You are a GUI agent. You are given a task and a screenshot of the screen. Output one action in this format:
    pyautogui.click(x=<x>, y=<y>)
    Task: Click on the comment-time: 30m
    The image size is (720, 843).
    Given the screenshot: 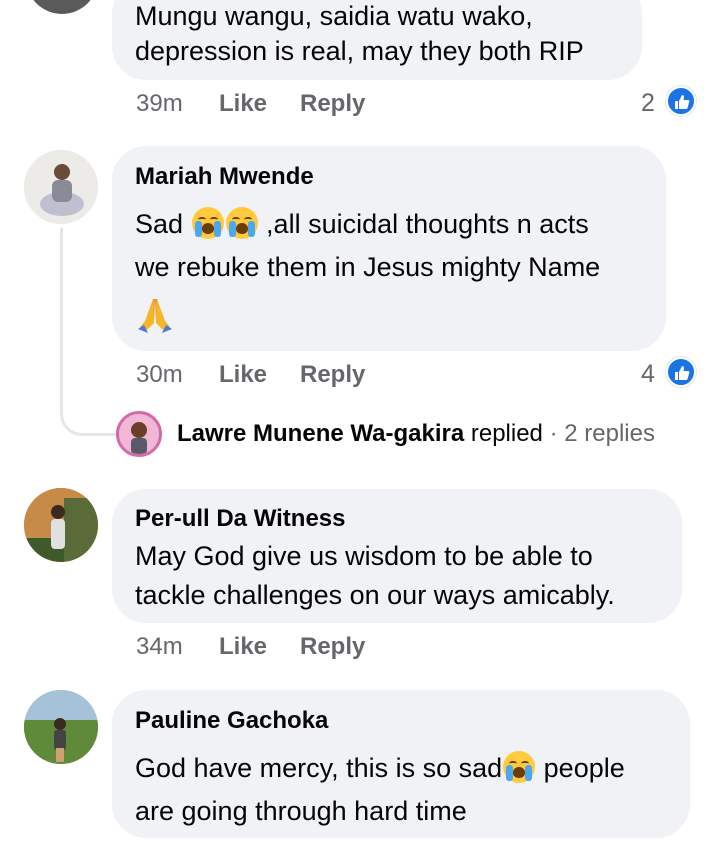 What is the action you would take?
    pyautogui.click(x=159, y=375)
    